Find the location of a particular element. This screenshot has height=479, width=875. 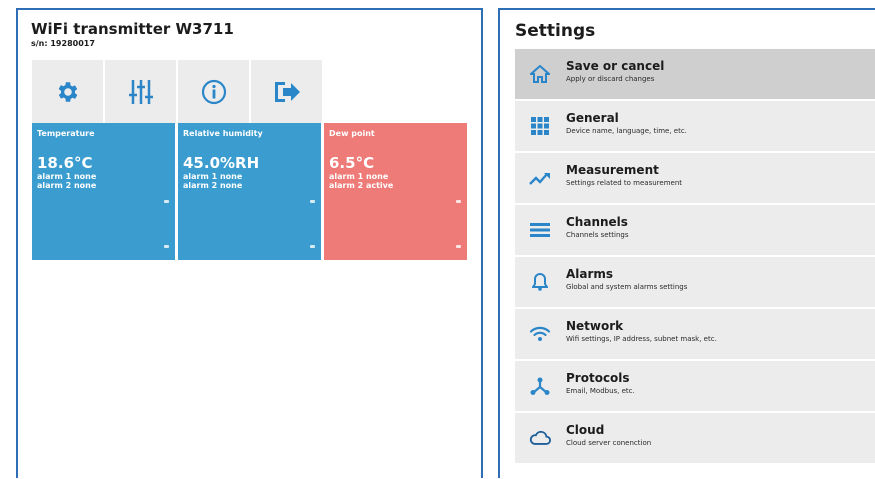

menu-item-label: Alarms is located at coordinates (590, 274).